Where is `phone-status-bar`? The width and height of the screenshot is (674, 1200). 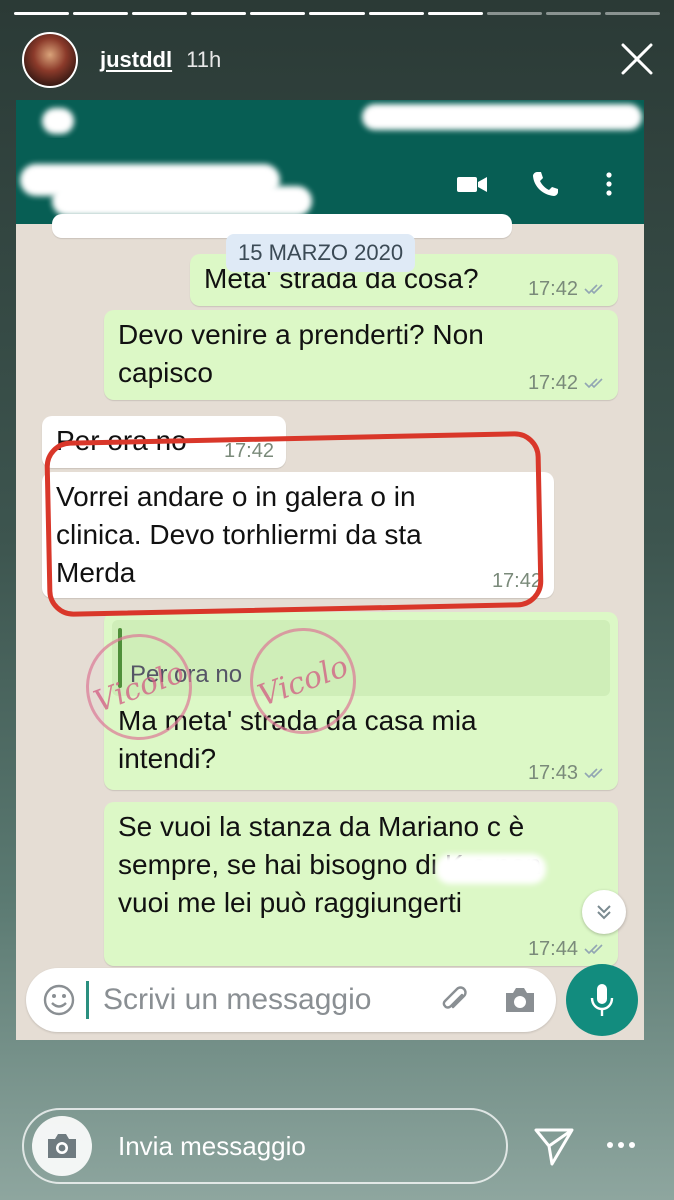 phone-status-bar is located at coordinates (330, 119).